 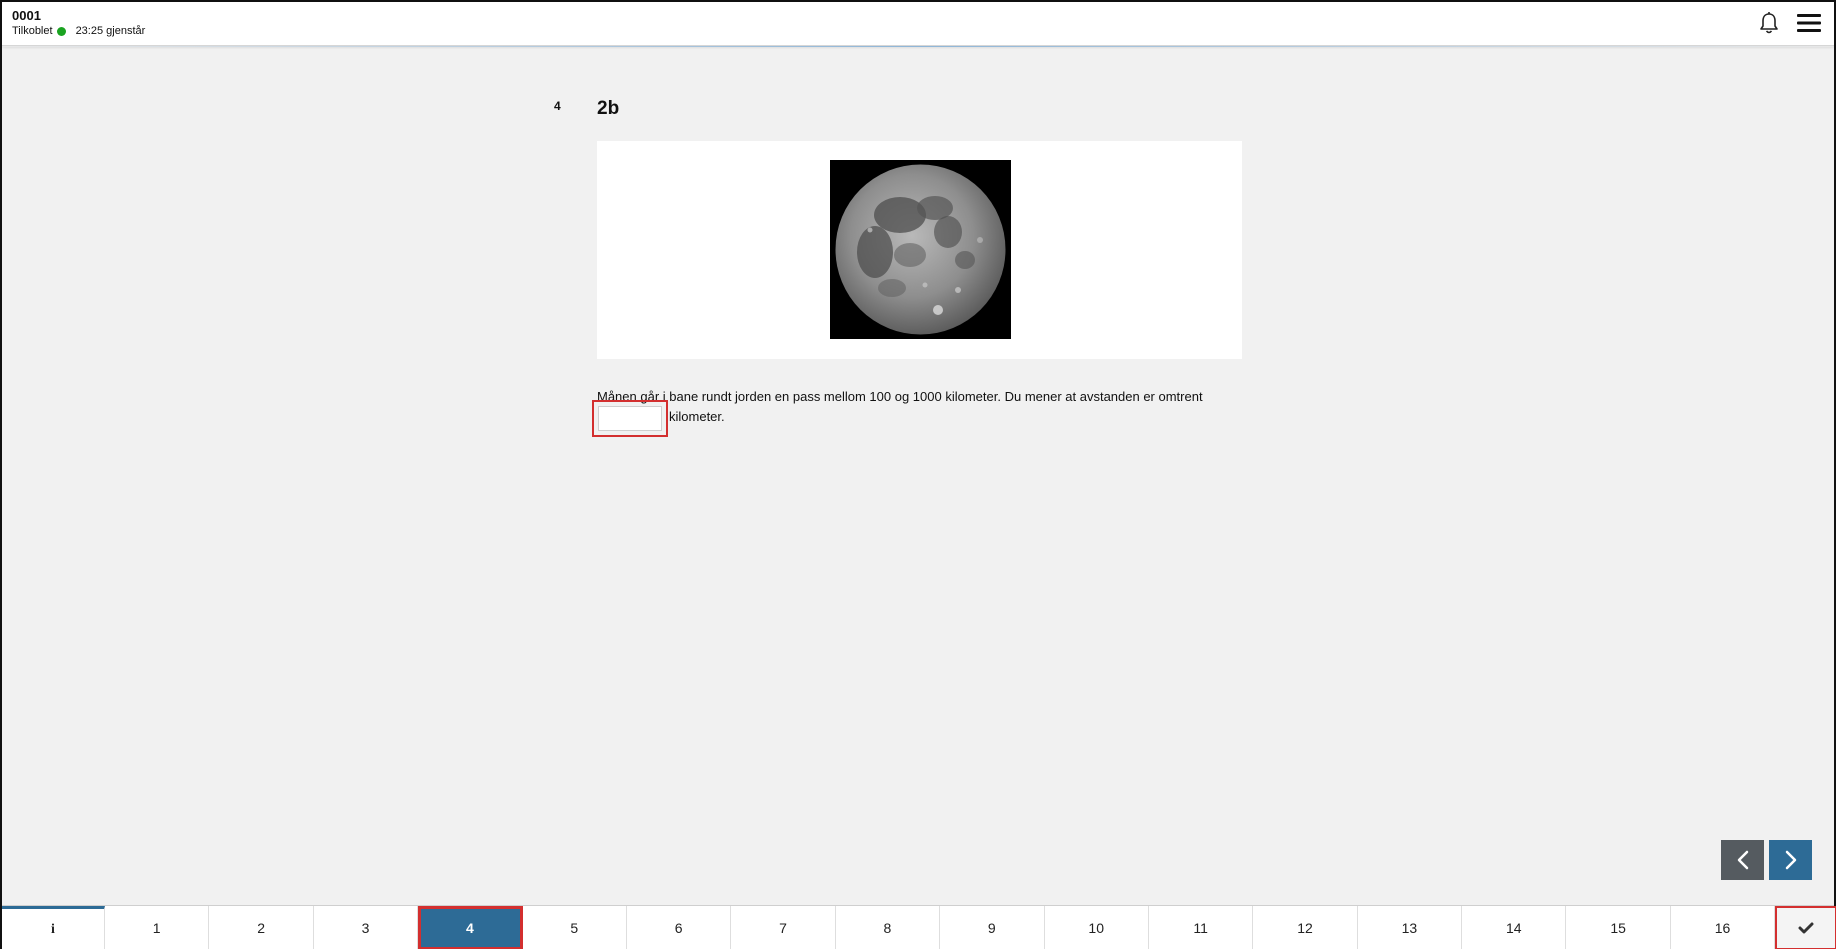 What do you see at coordinates (1769, 23) in the screenshot?
I see `bell-icon` at bounding box center [1769, 23].